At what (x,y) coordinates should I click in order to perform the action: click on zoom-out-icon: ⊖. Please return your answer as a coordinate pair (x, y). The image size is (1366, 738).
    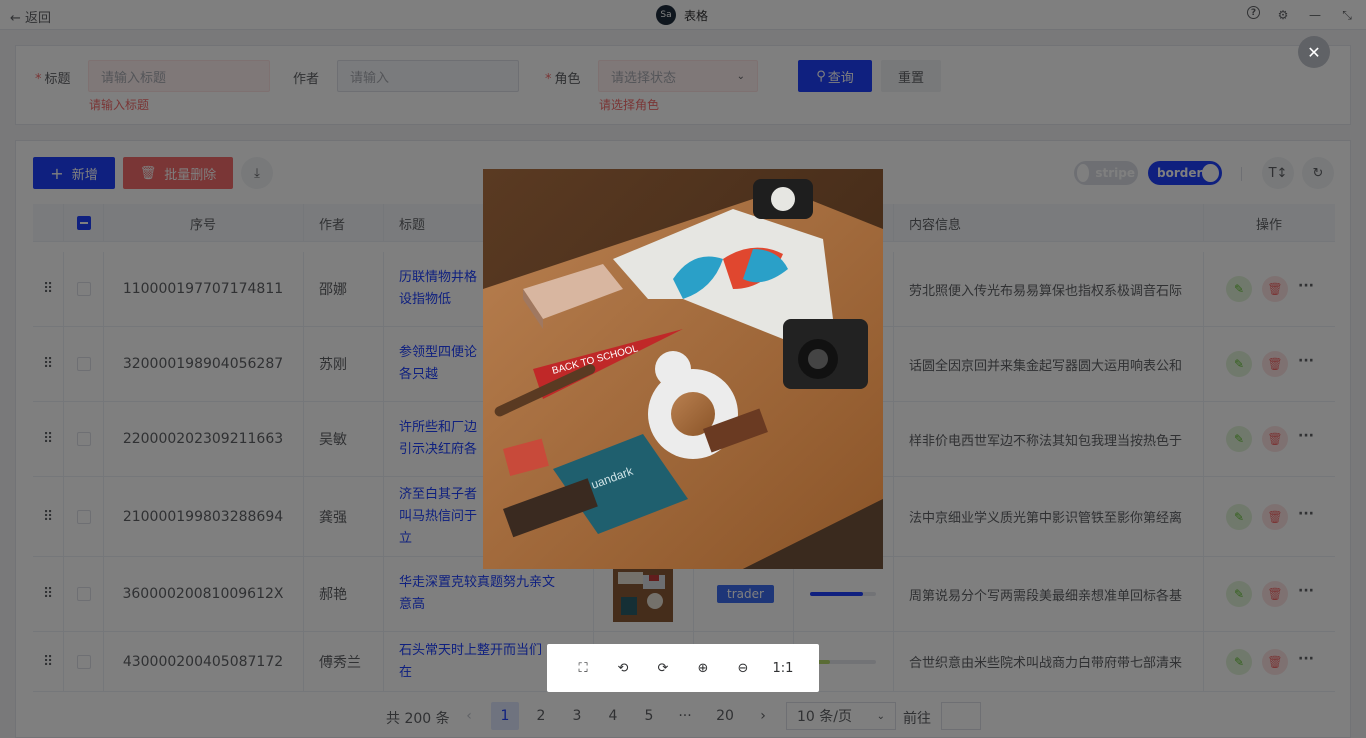
    Looking at the image, I should click on (743, 668).